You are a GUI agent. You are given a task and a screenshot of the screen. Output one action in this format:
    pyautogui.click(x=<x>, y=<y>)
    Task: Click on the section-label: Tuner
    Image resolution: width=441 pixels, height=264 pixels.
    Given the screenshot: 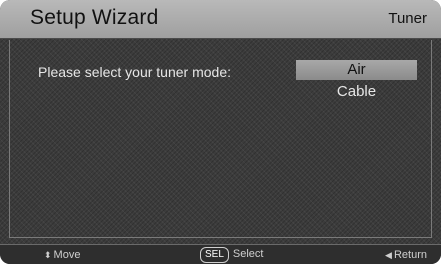 What is the action you would take?
    pyautogui.click(x=407, y=18)
    